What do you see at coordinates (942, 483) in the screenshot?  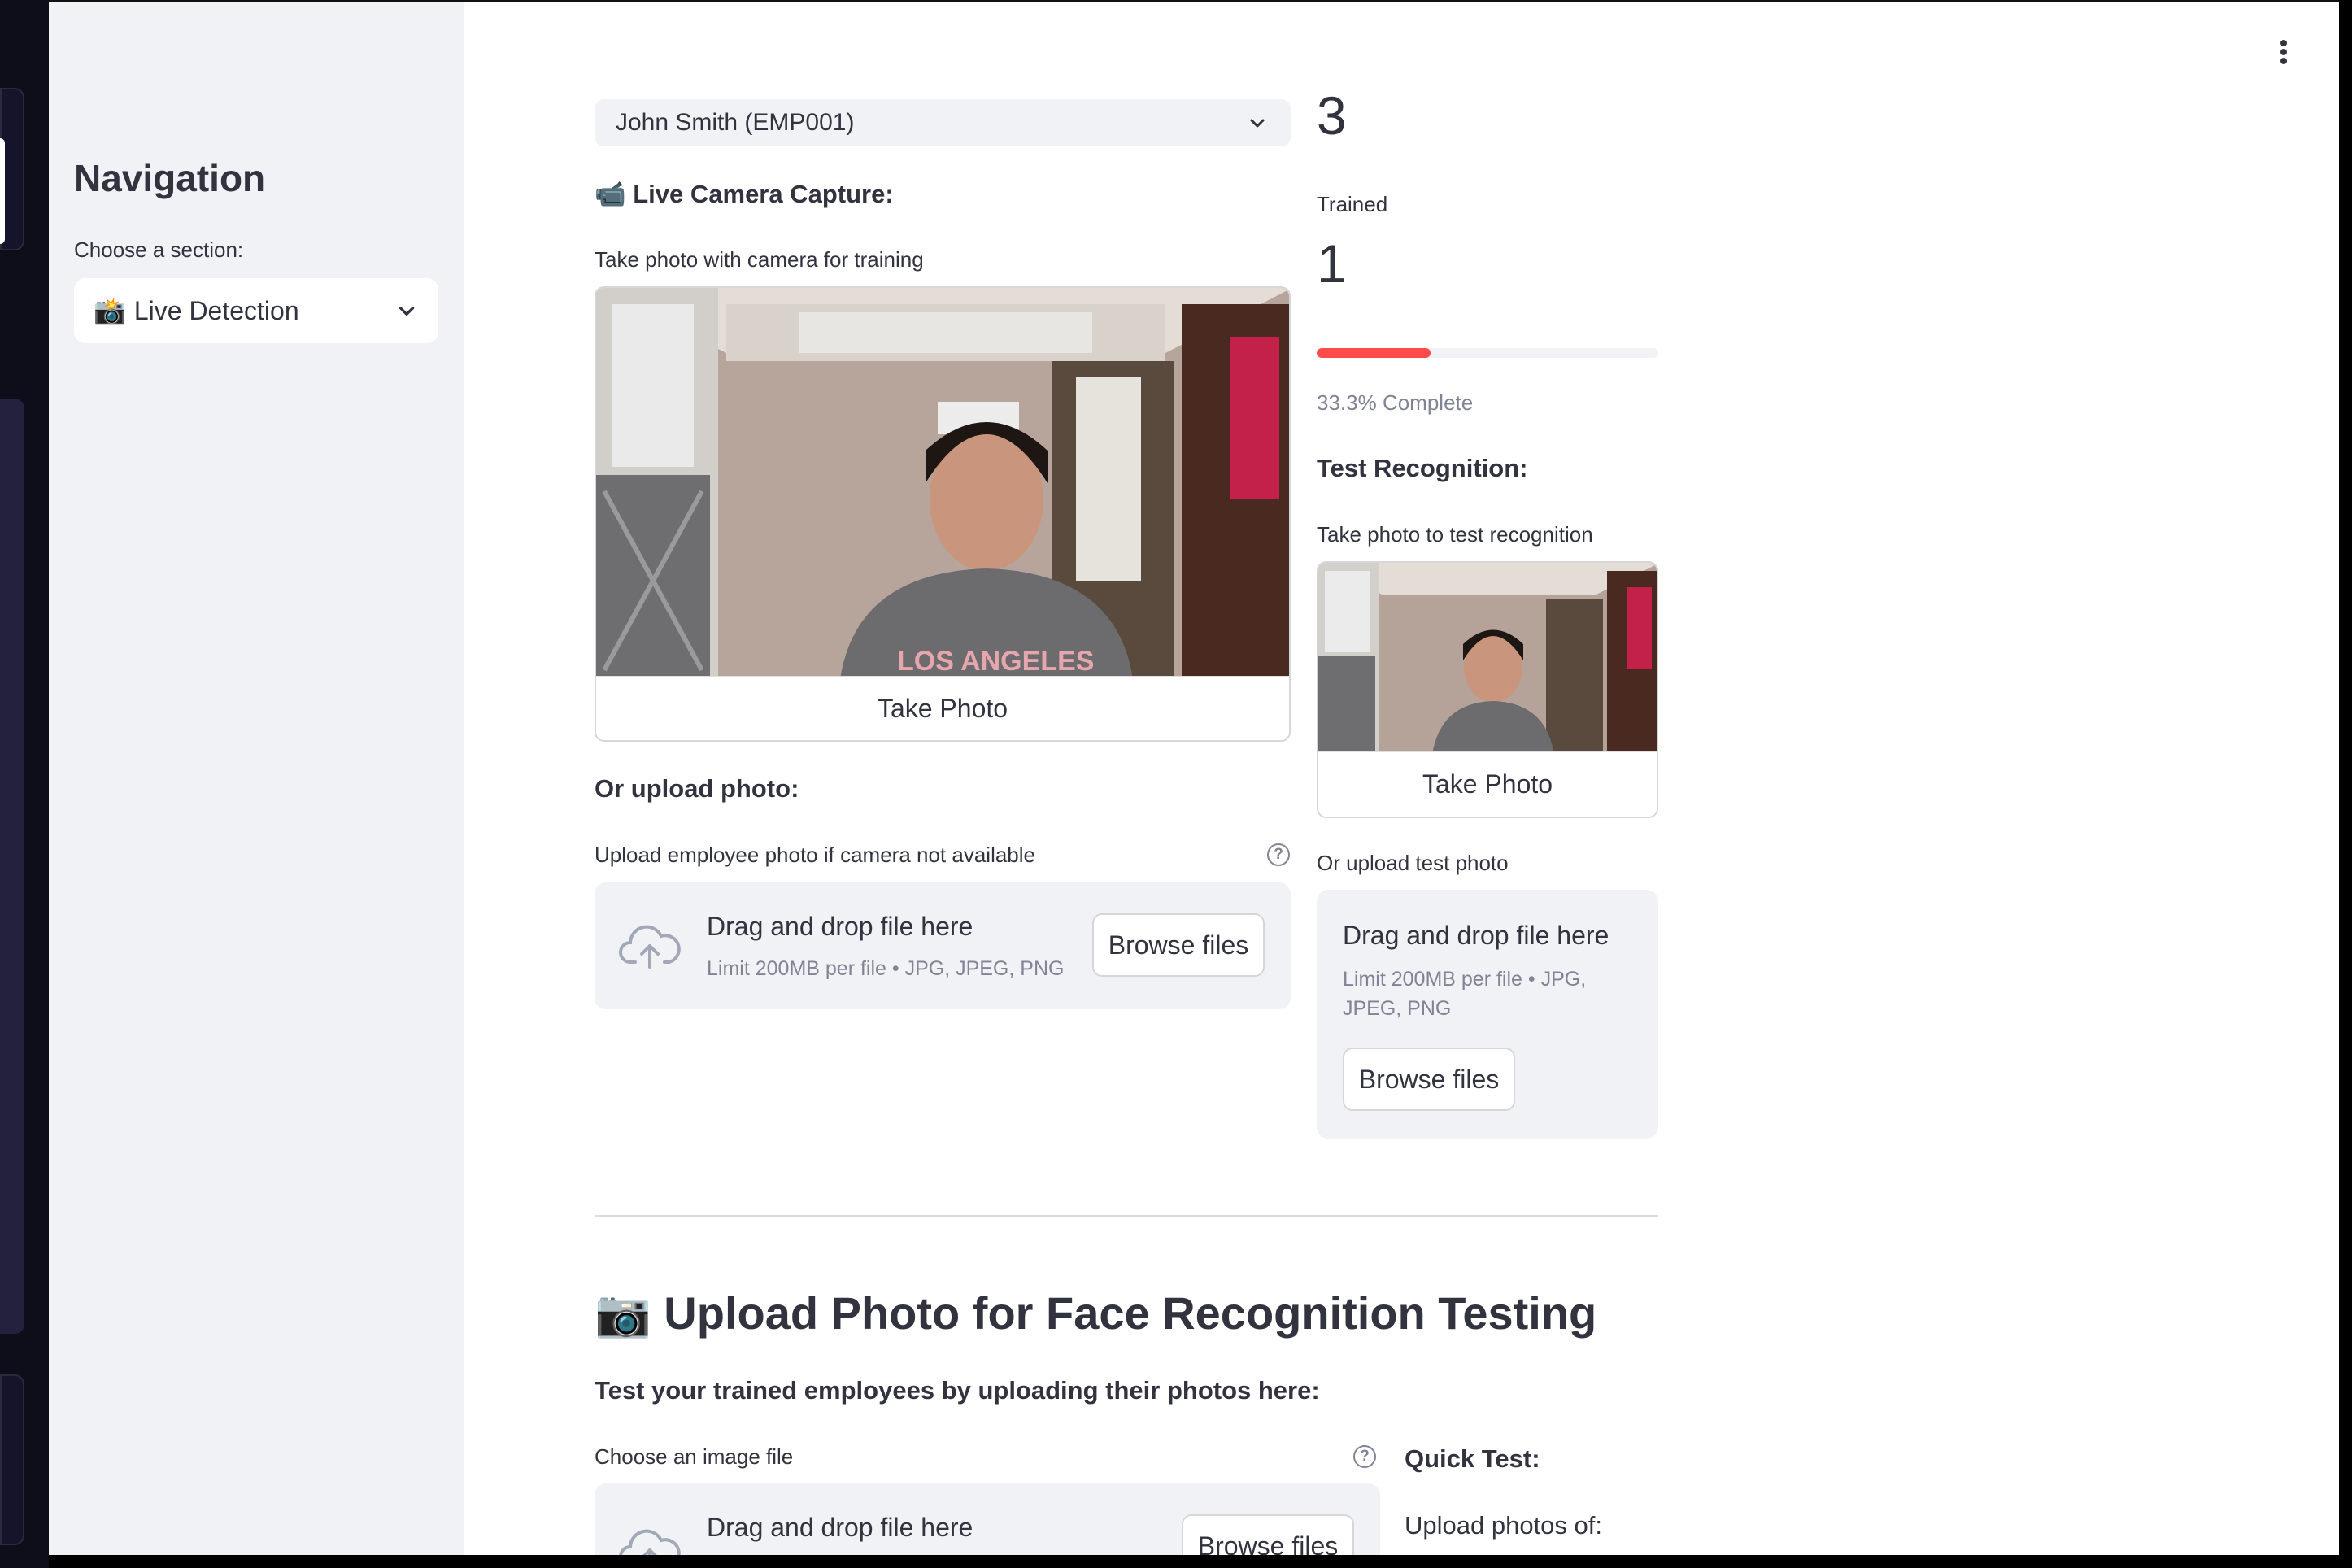 I see `camera-preview-image: LOS ANGELES` at bounding box center [942, 483].